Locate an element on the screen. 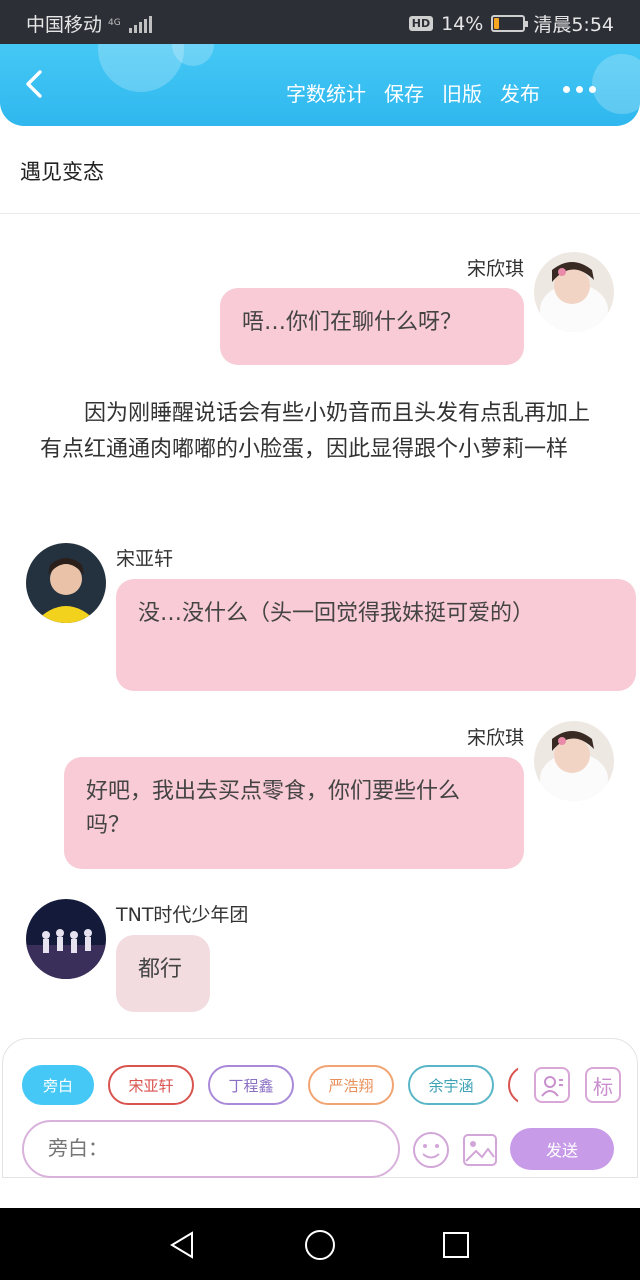  chip-yu-yuhan: 余宇涵 is located at coordinates (451, 1085).